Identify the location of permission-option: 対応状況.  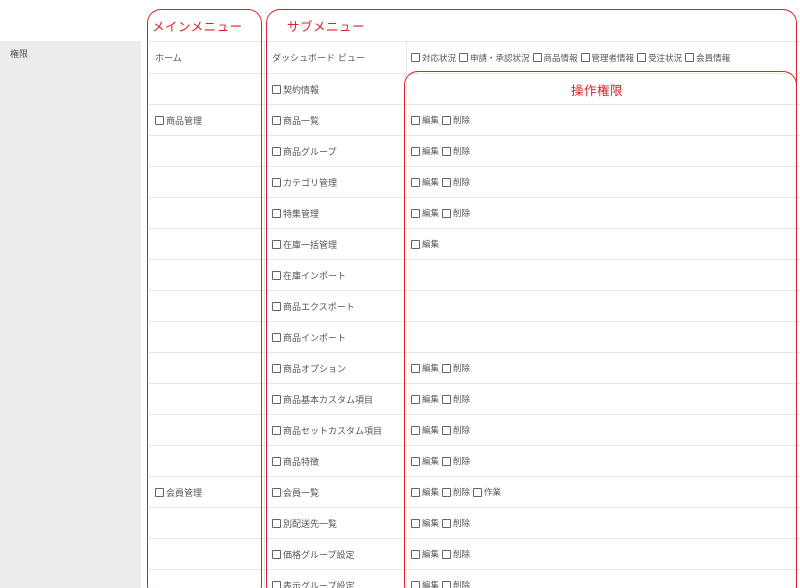
(433, 58).